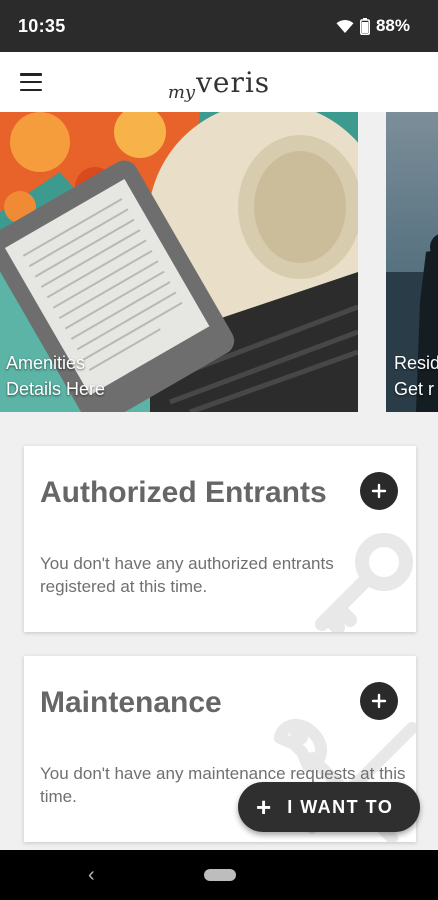  What do you see at coordinates (340, 806) in the screenshot?
I see `fab-label: I WANT TO` at bounding box center [340, 806].